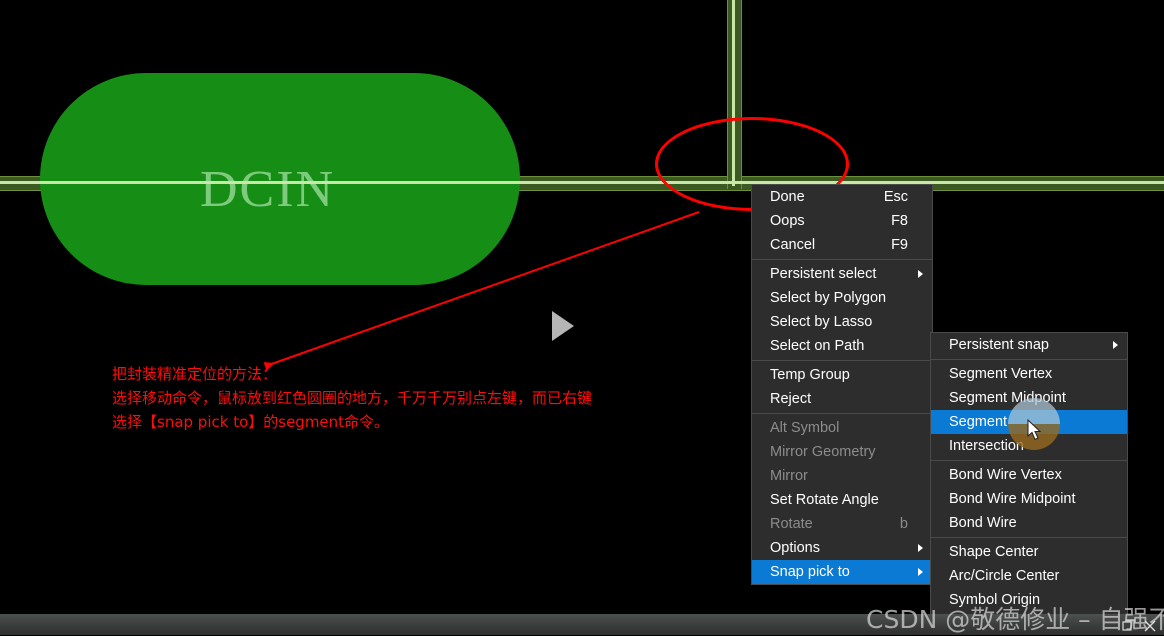 The width and height of the screenshot is (1164, 636). Describe the element at coordinates (791, 524) in the screenshot. I see `menu-item-label: Rotate` at that location.